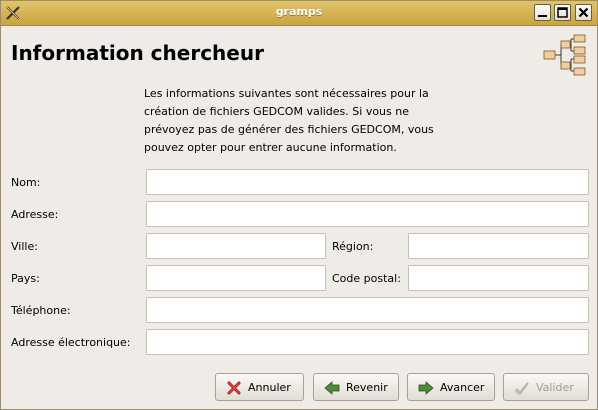  What do you see at coordinates (26, 182) in the screenshot?
I see `name-label: Nom:` at bounding box center [26, 182].